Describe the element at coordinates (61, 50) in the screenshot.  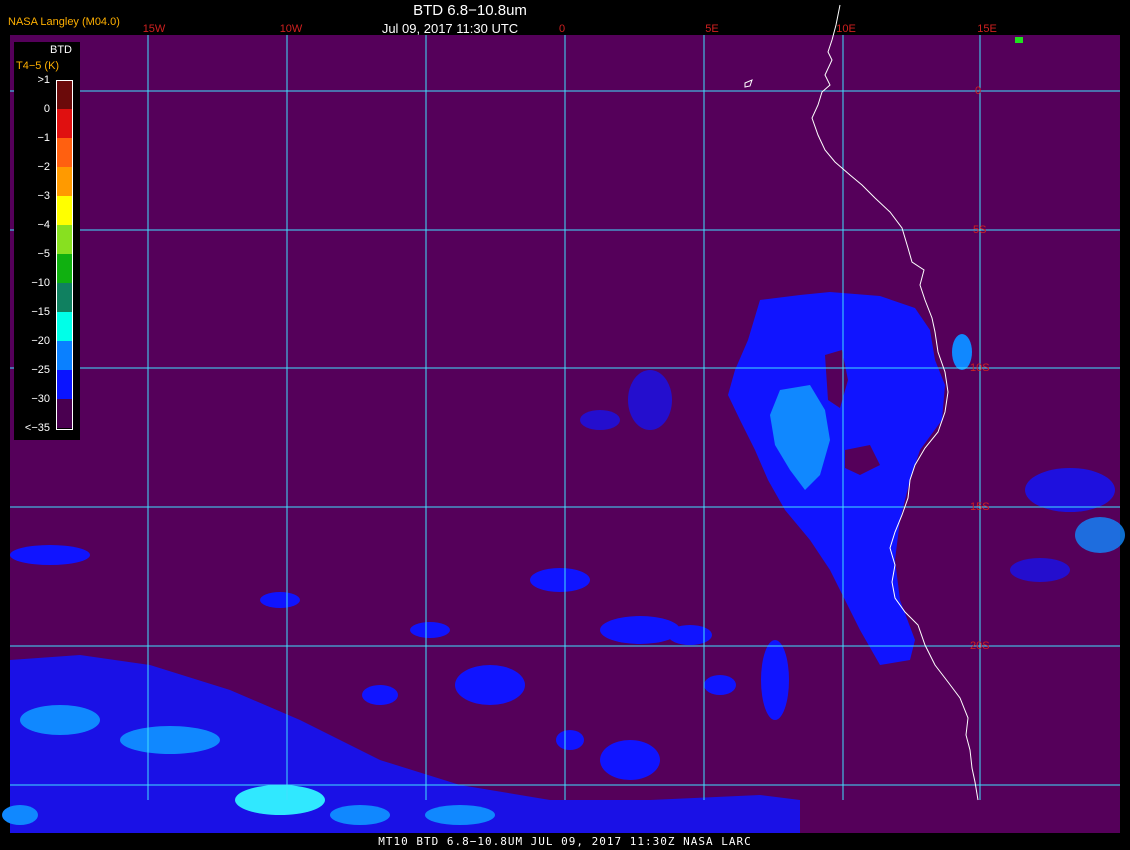
I see `legend-title: BTD` at that location.